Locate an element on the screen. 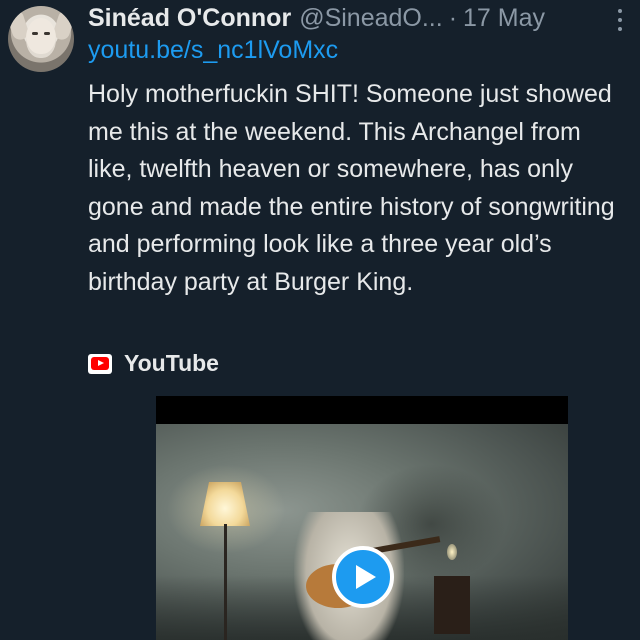 This screenshot has width=640, height=640. youtube-logo-mark is located at coordinates (100, 363).